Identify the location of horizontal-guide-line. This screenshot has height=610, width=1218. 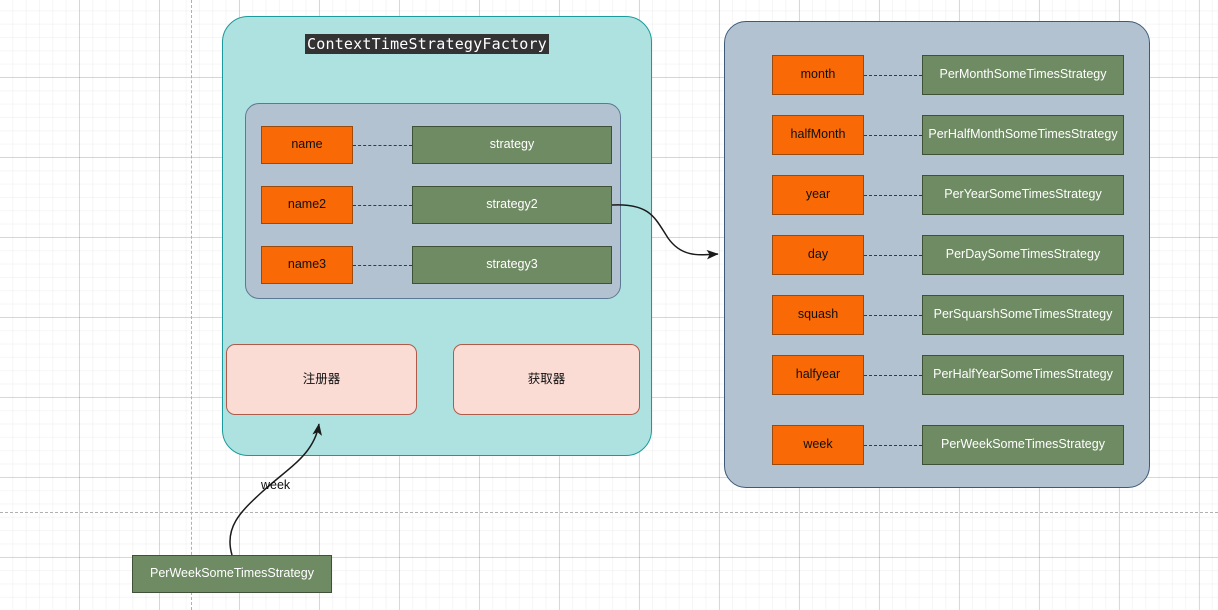
(609, 512).